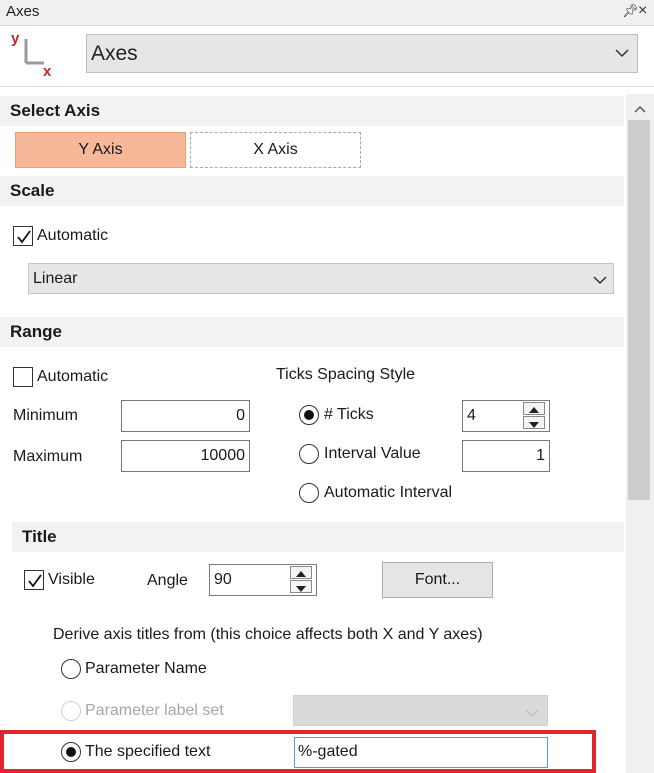  What do you see at coordinates (23, 11) in the screenshot?
I see `window-title: Axes` at bounding box center [23, 11].